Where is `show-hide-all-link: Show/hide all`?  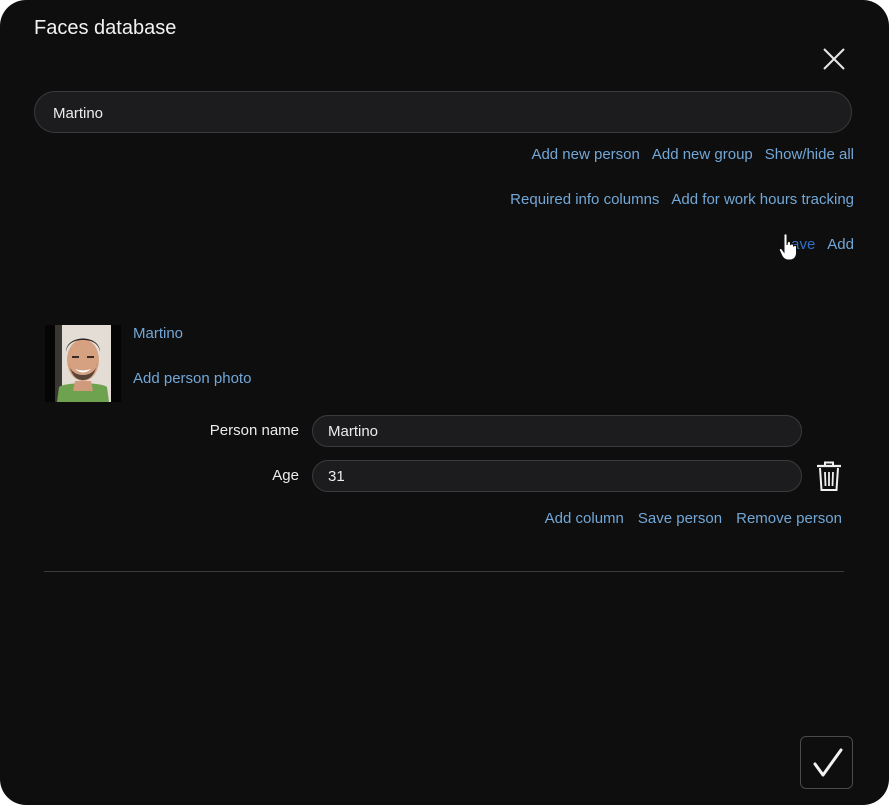 show-hide-all-link: Show/hide all is located at coordinates (809, 154).